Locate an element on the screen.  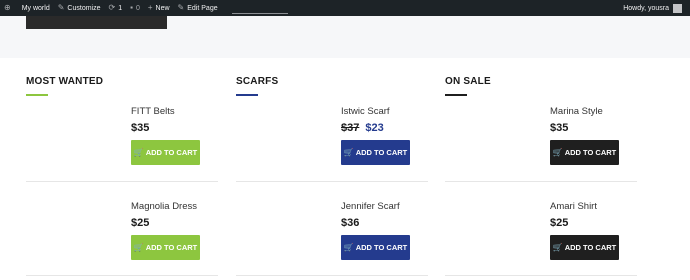
howdy-label: Howdy, yousra is located at coordinates (646, 8).